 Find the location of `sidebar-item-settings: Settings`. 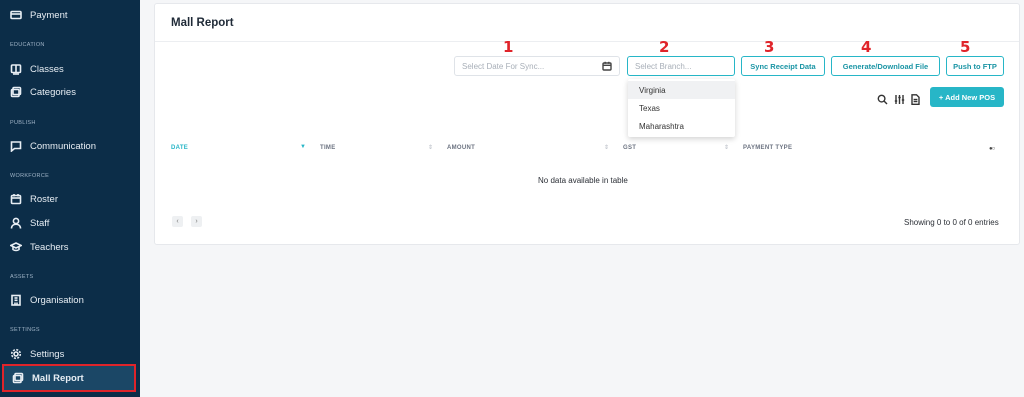

sidebar-item-settings: Settings is located at coordinates (70, 354).